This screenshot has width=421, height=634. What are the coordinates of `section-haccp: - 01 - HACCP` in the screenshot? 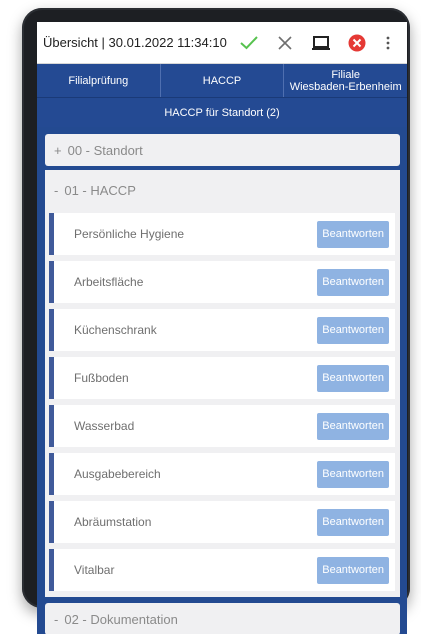 It's located at (222, 190).